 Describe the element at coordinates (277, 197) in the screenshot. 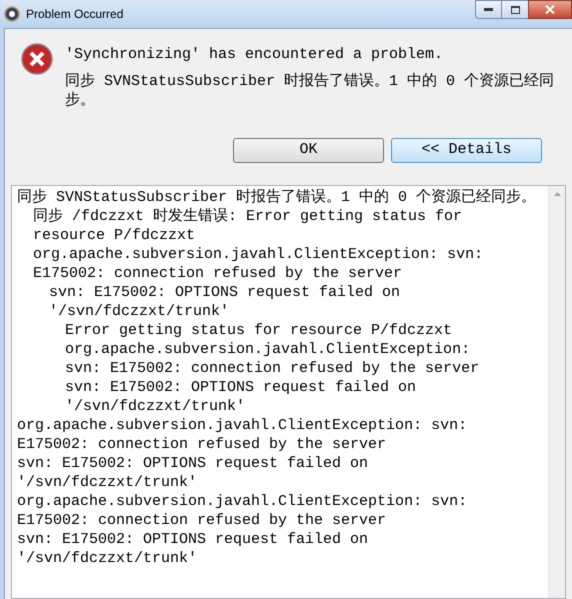

I see `detail-line: 同步 SVNStatusSubscriber 时报告了错误。1 中的 0 个资源已经同步。` at that location.